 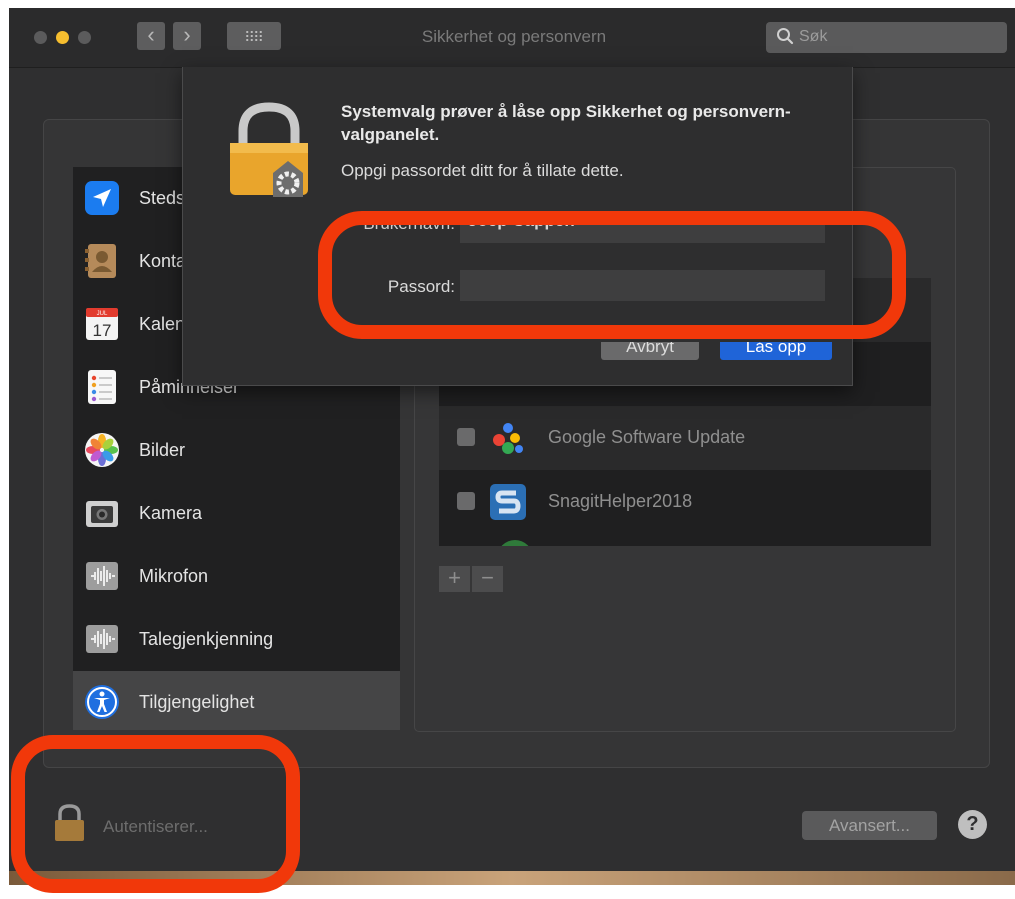 I want to click on add-app-button: +, so click(x=454, y=579).